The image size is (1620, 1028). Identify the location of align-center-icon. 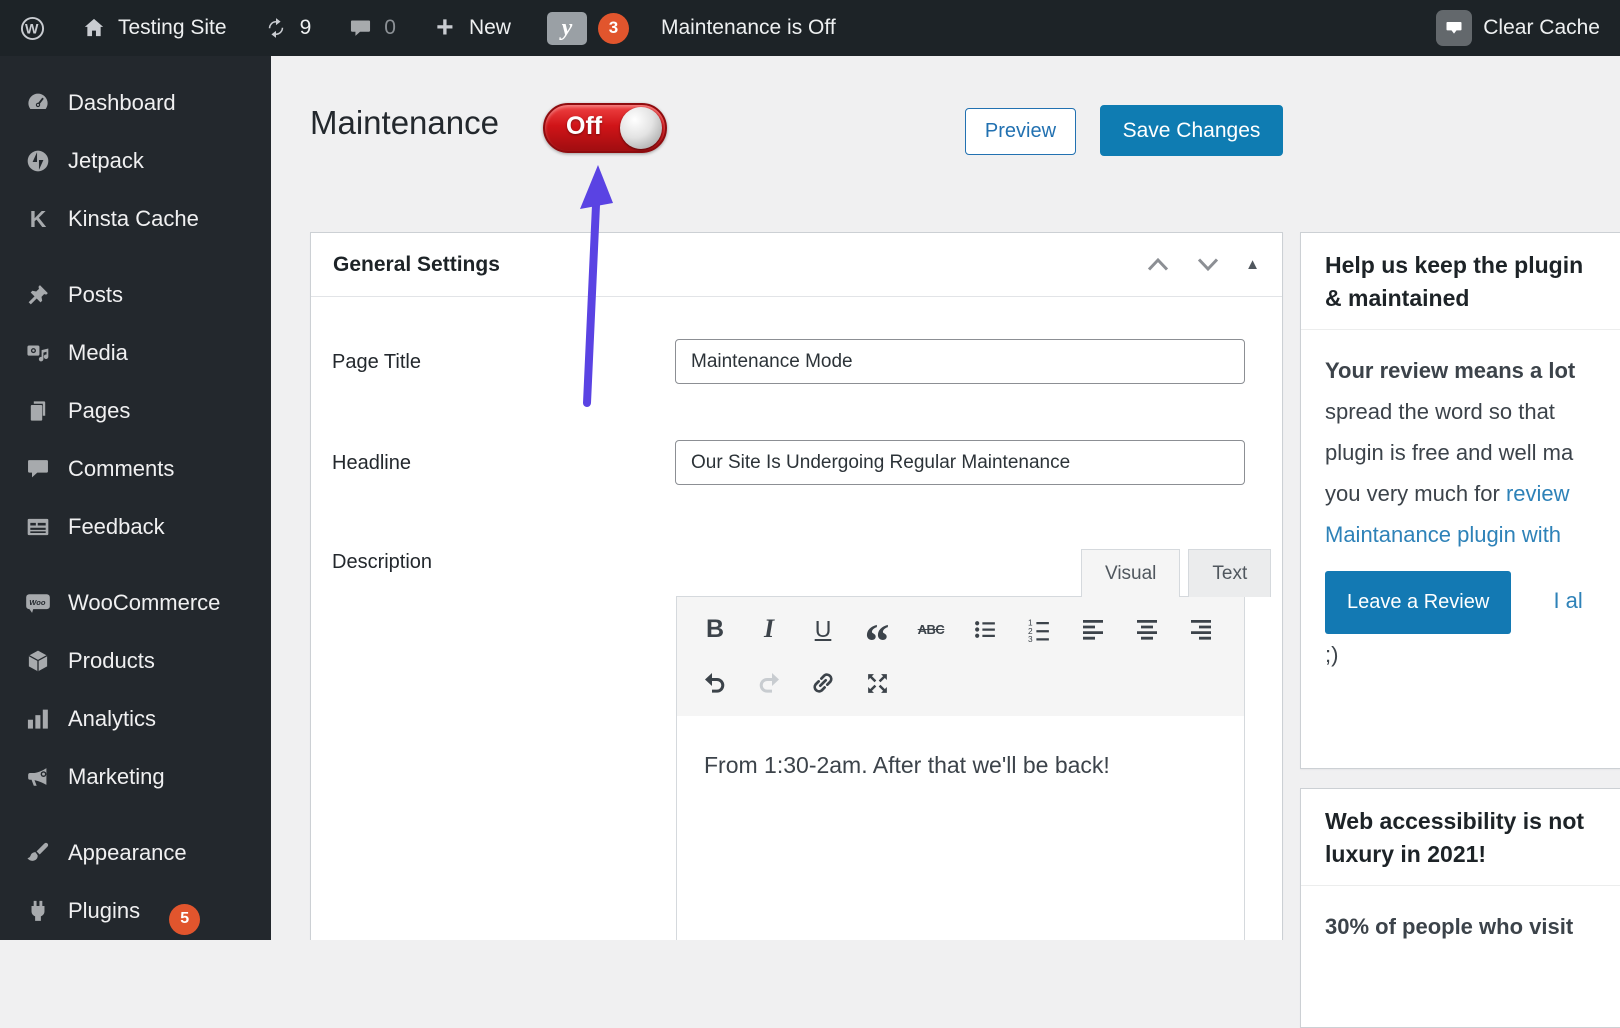
(1147, 629).